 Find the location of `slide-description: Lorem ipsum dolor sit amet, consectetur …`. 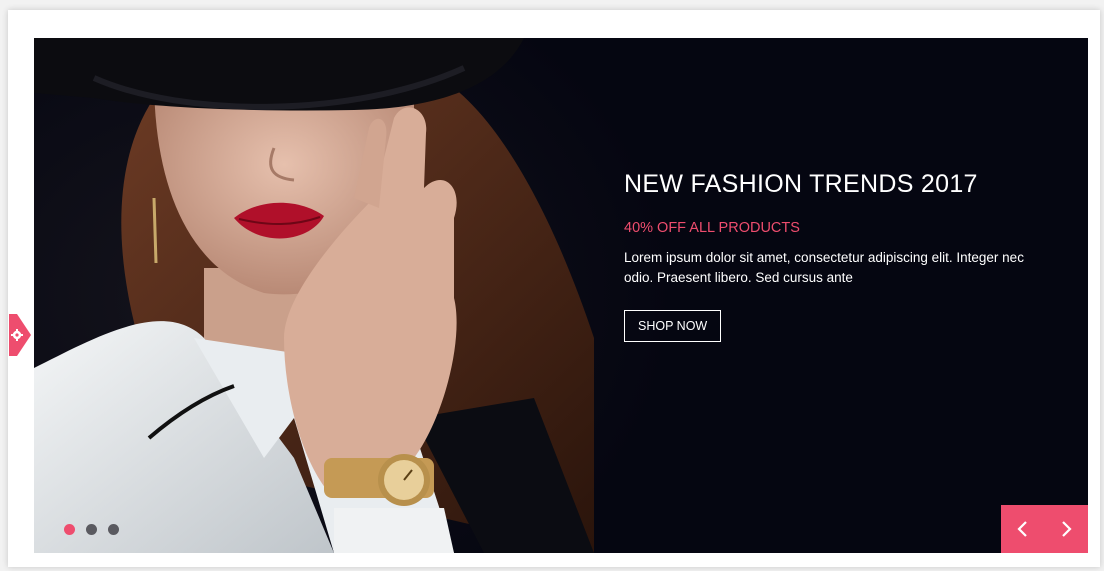

slide-description: Lorem ipsum dolor sit amet, consectetur … is located at coordinates (824, 267).